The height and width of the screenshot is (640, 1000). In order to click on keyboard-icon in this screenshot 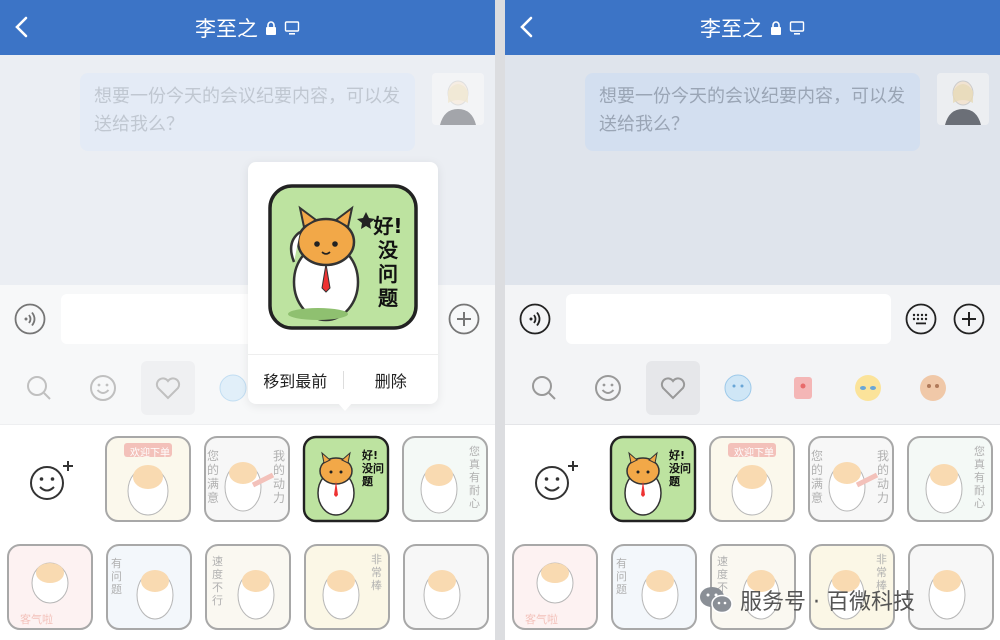, I will do `click(921, 319)`.